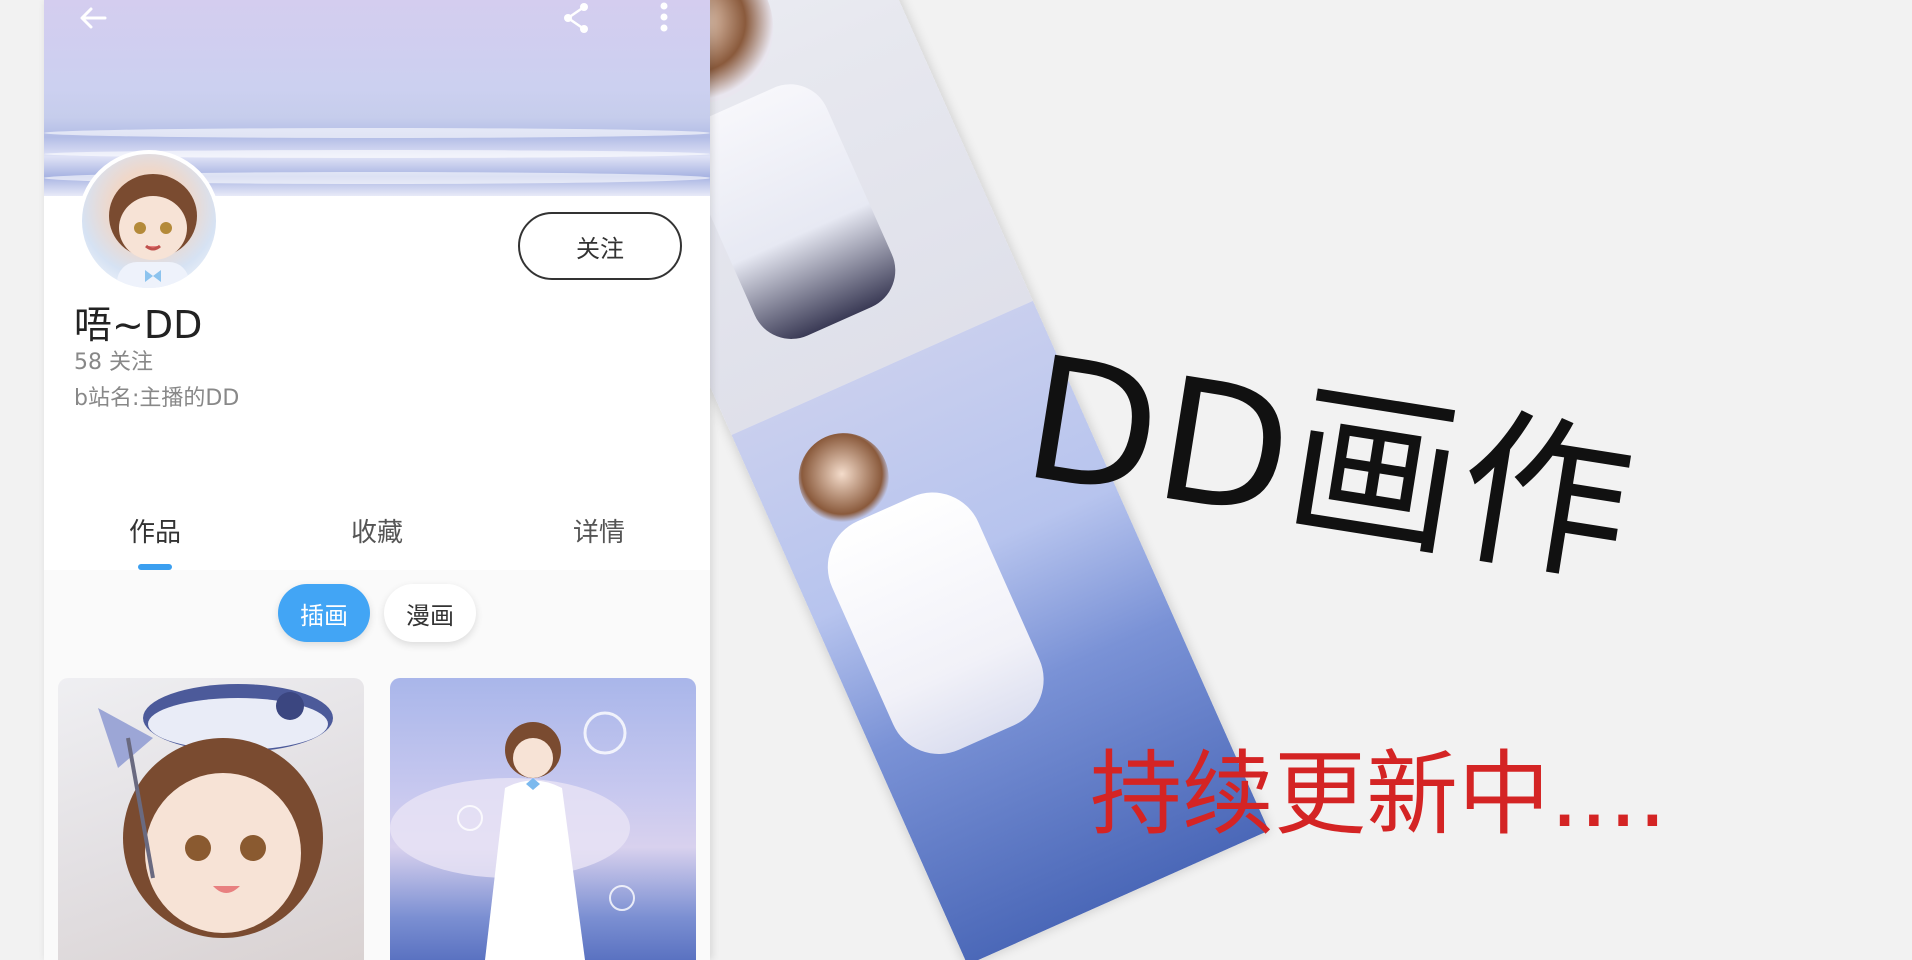 The width and height of the screenshot is (1912, 960). Describe the element at coordinates (155, 567) in the screenshot. I see `active-tab-indicator` at that location.